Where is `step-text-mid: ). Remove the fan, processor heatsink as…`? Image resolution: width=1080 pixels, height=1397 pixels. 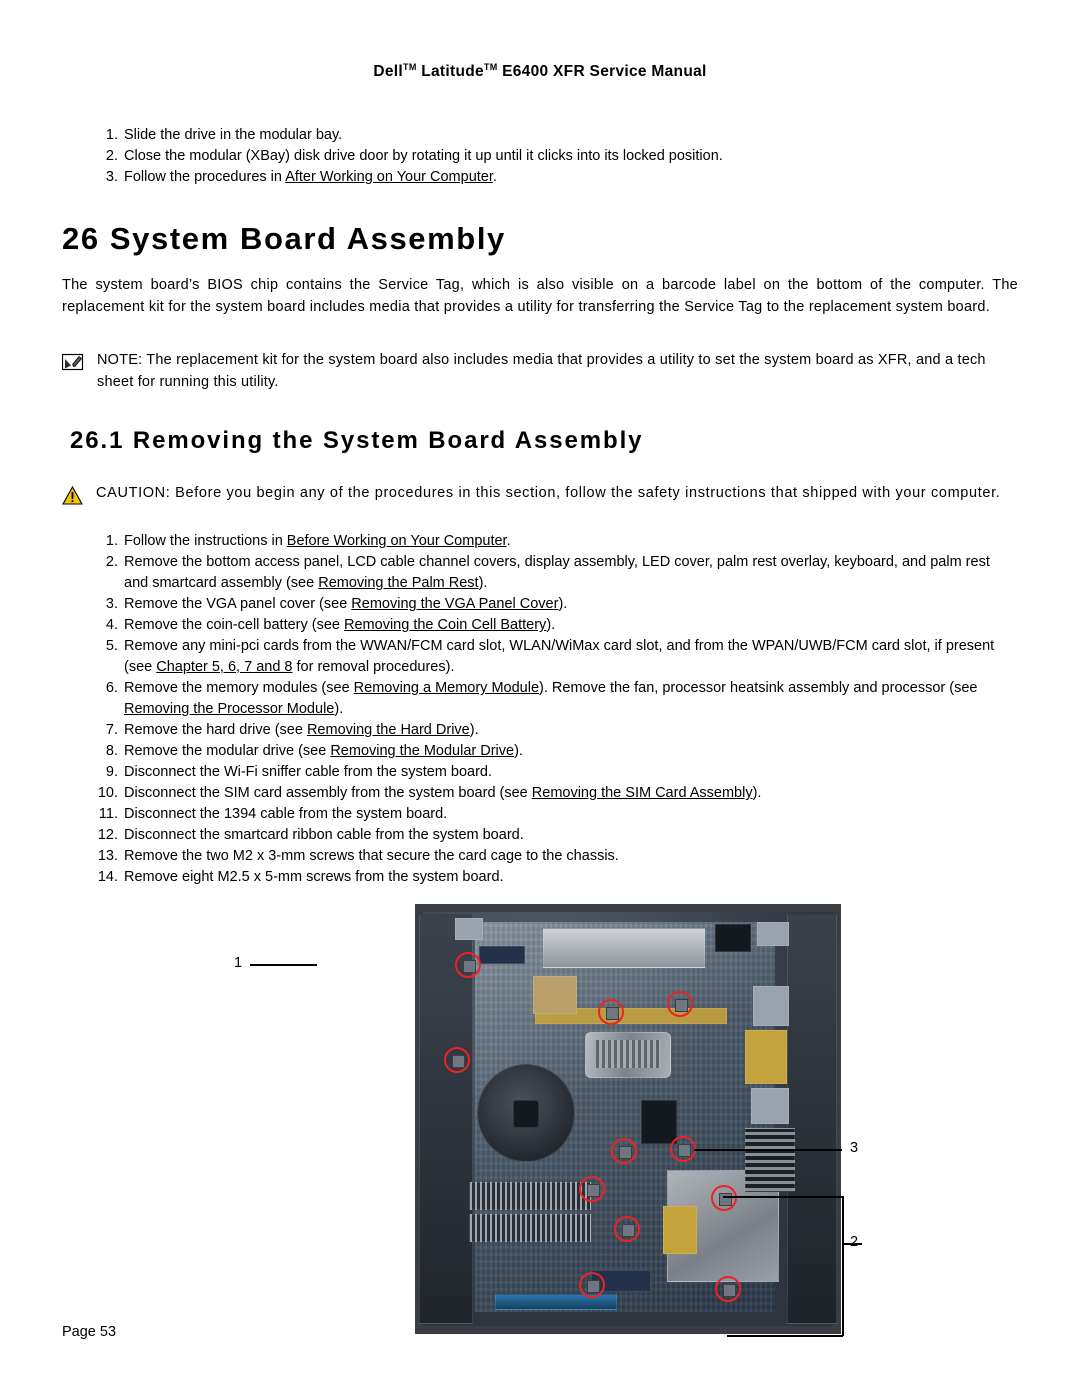
step-text-mid: ). Remove the fan, processor heatsink as… is located at coordinates (758, 688).